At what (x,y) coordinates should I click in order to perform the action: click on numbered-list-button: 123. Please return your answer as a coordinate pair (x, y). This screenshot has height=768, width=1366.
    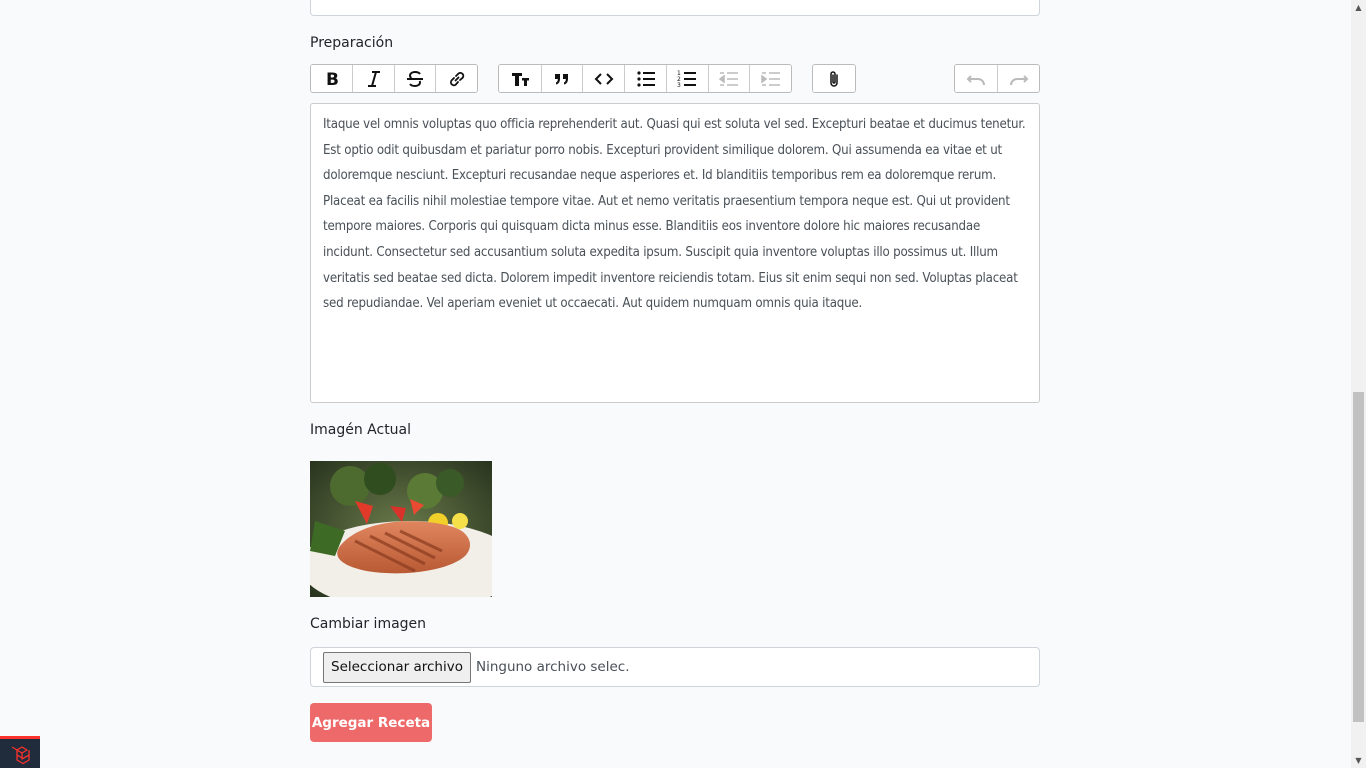
    Looking at the image, I should click on (686, 78).